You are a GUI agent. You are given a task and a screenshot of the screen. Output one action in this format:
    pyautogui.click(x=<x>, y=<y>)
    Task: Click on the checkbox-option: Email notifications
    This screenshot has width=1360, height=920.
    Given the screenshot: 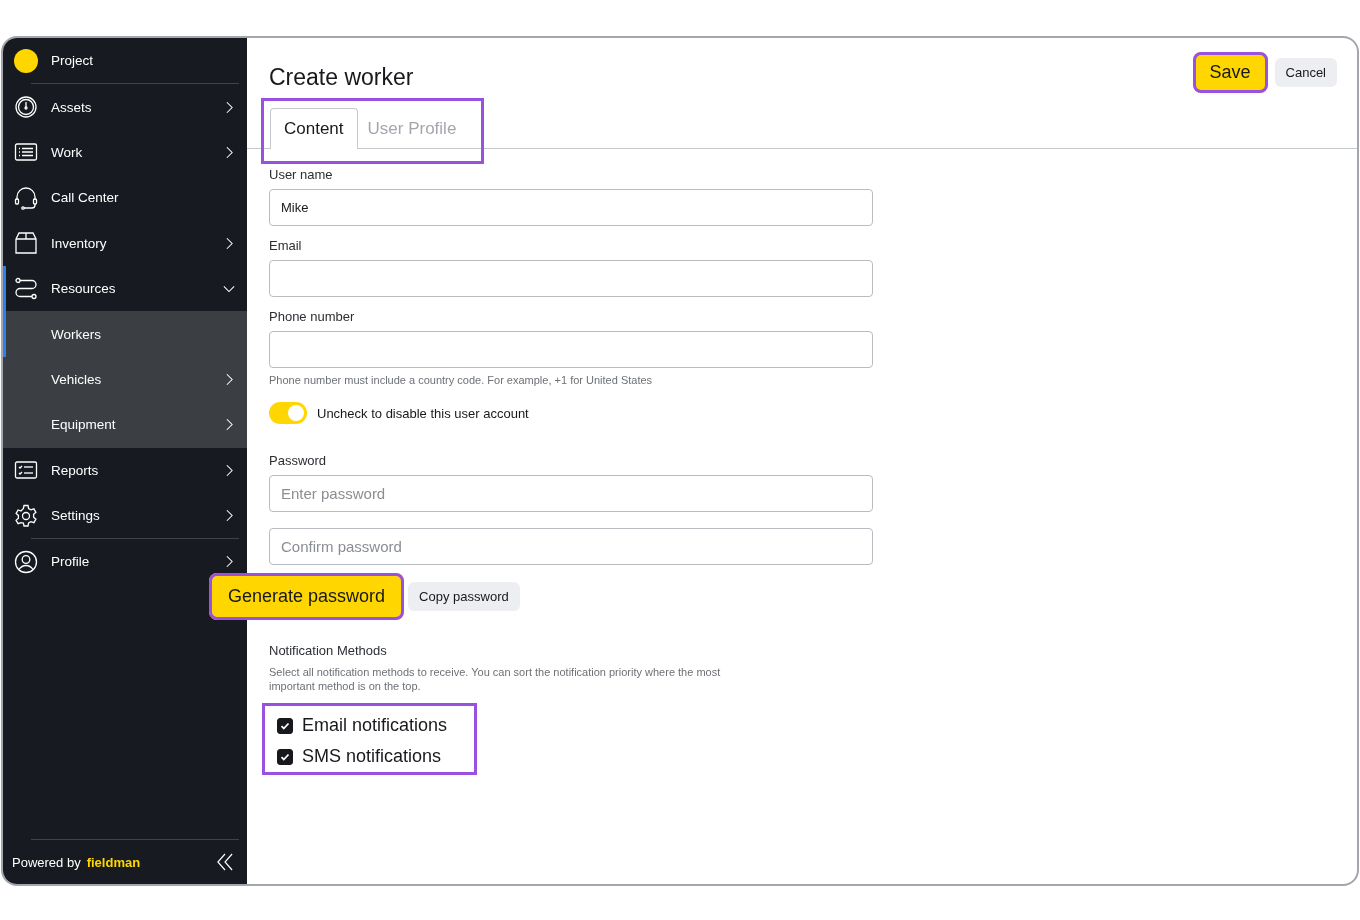 What is the action you would take?
    pyautogui.click(x=362, y=725)
    